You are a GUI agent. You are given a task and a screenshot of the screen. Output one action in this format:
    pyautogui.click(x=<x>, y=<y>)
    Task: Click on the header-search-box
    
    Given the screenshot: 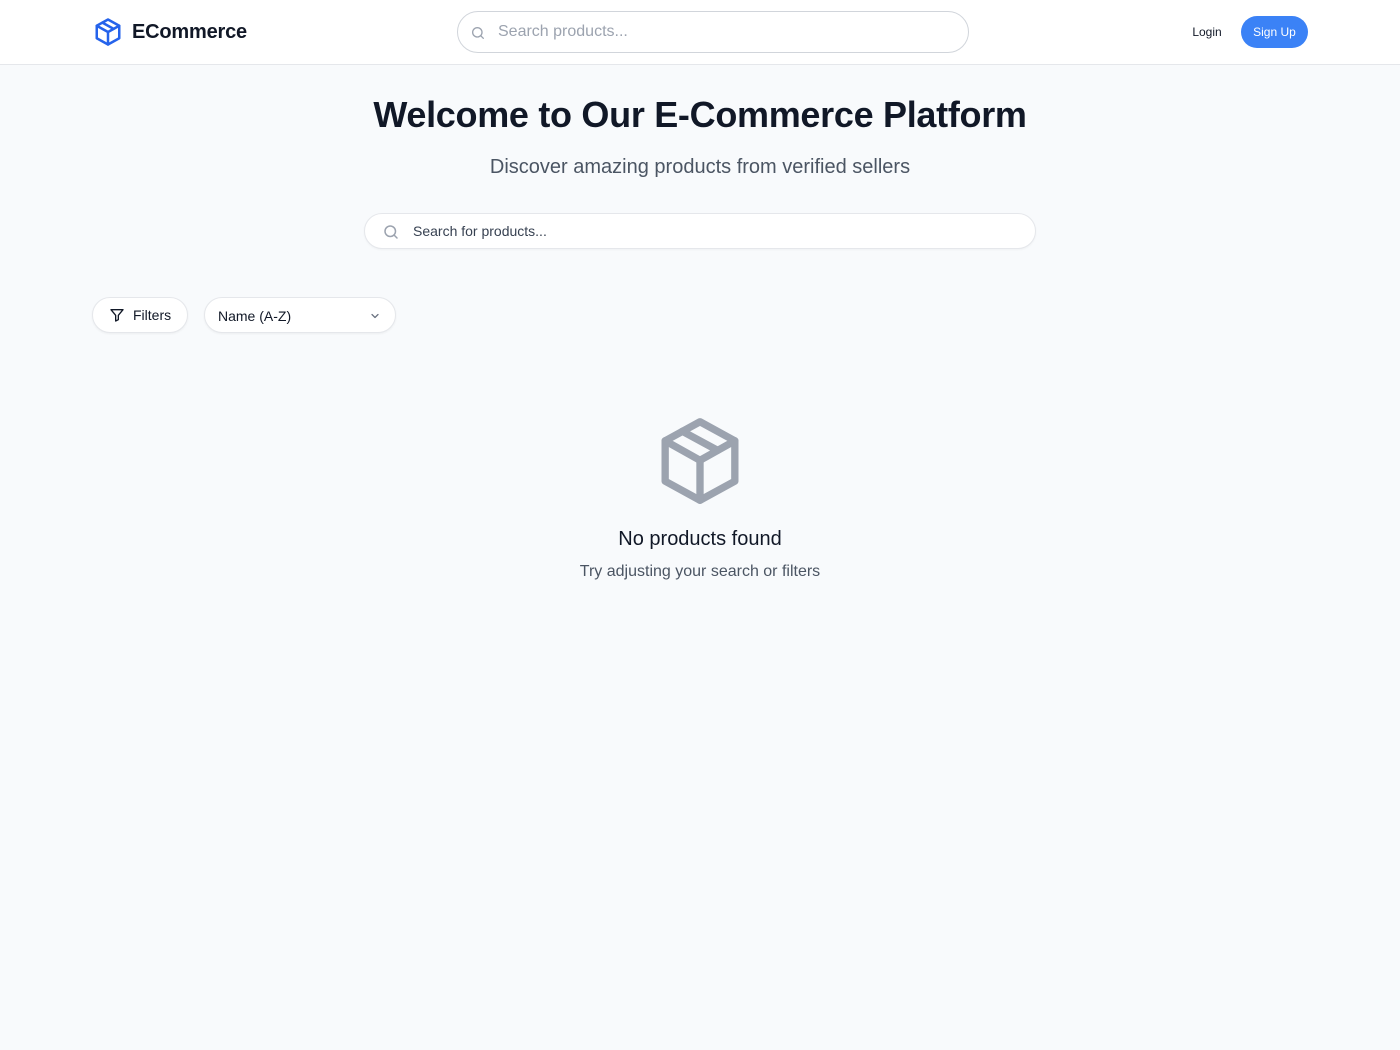 What is the action you would take?
    pyautogui.click(x=713, y=32)
    